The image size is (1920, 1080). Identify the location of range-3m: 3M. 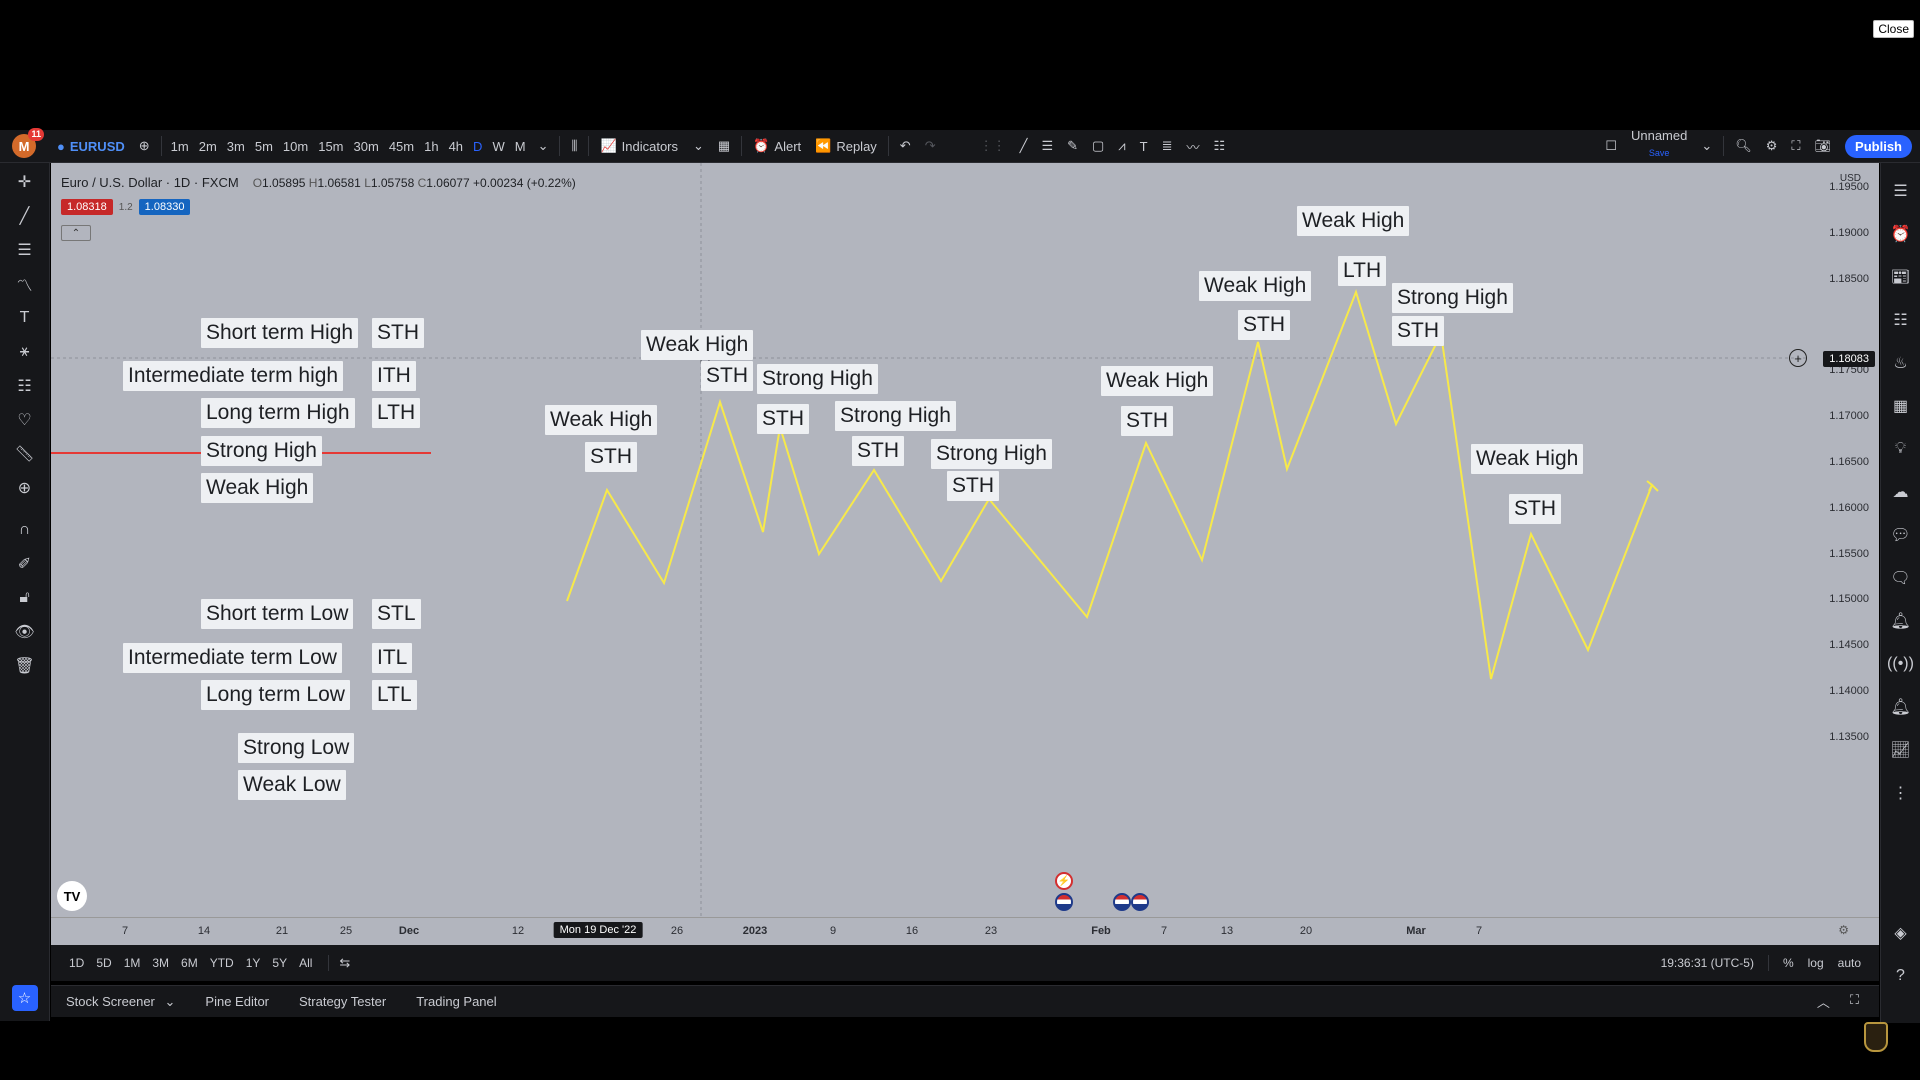
(160, 963).